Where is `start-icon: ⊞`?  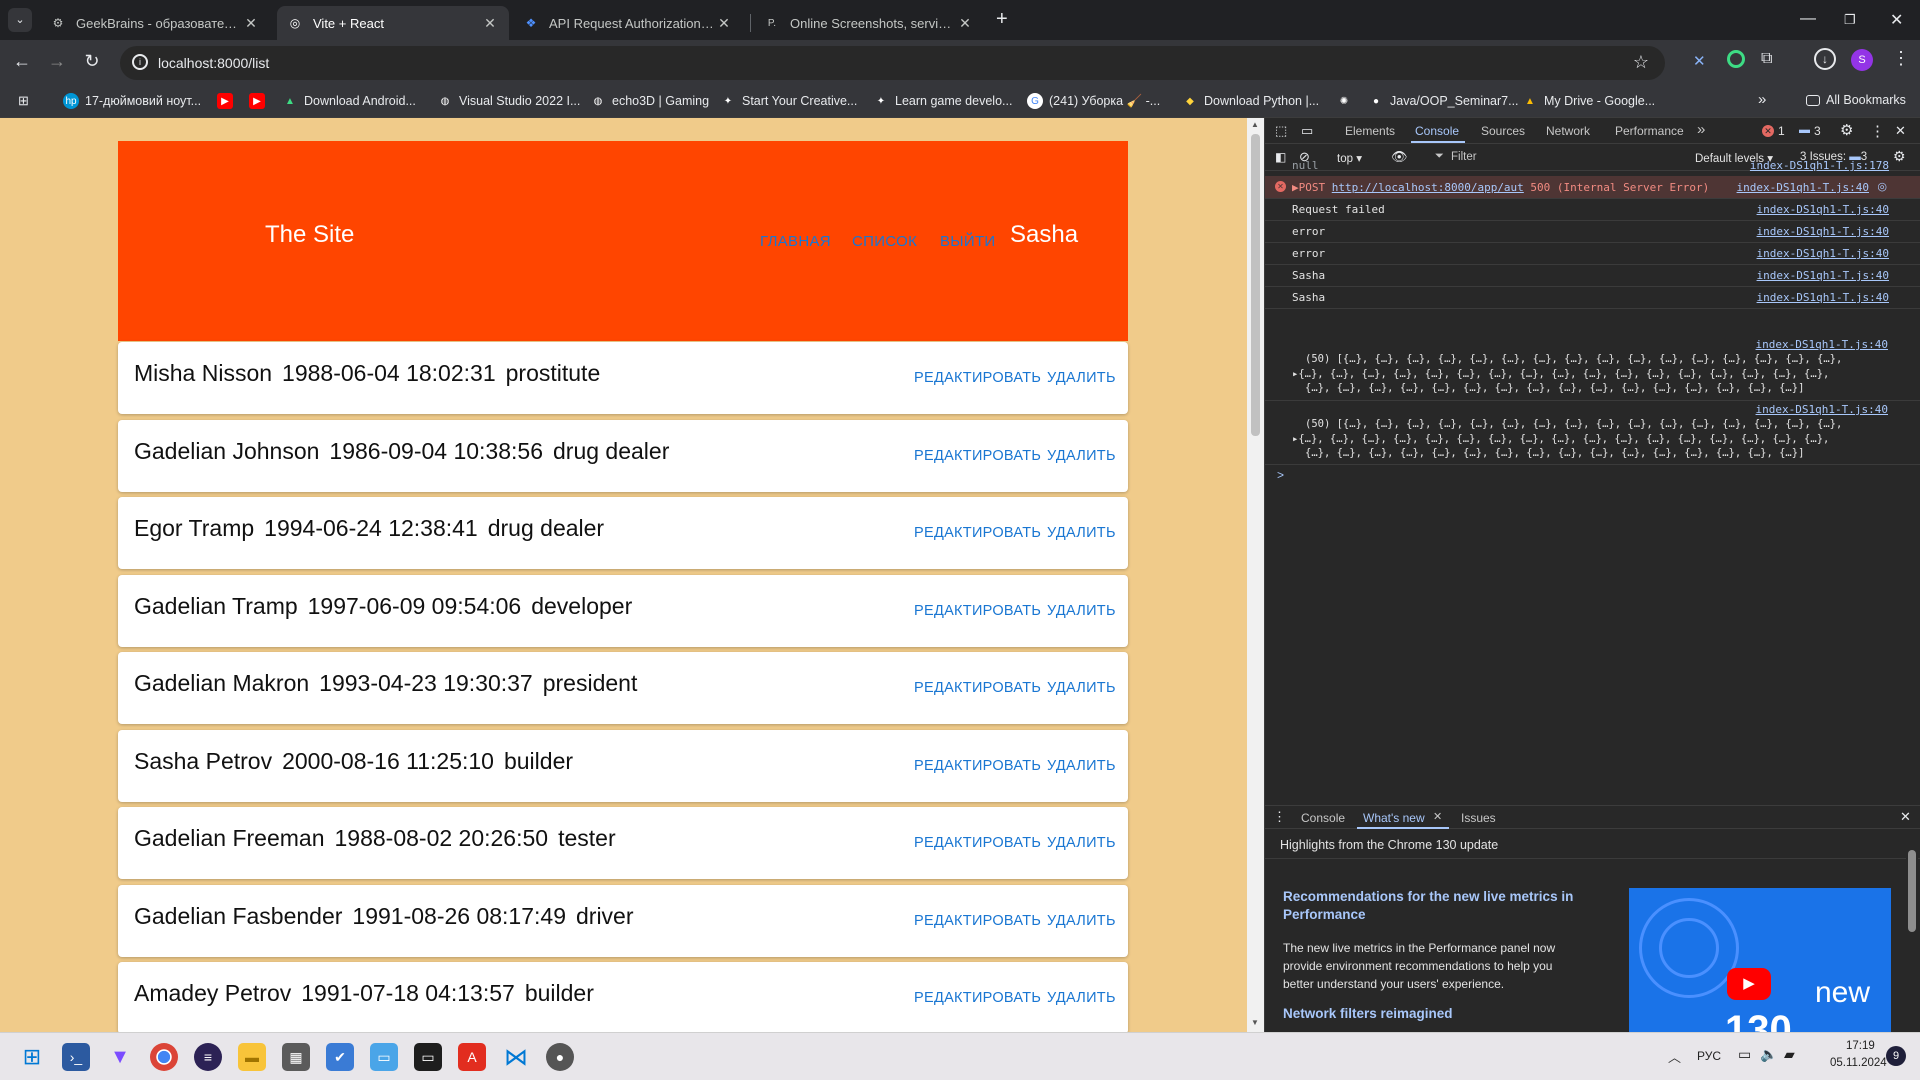 start-icon: ⊞ is located at coordinates (32, 1057).